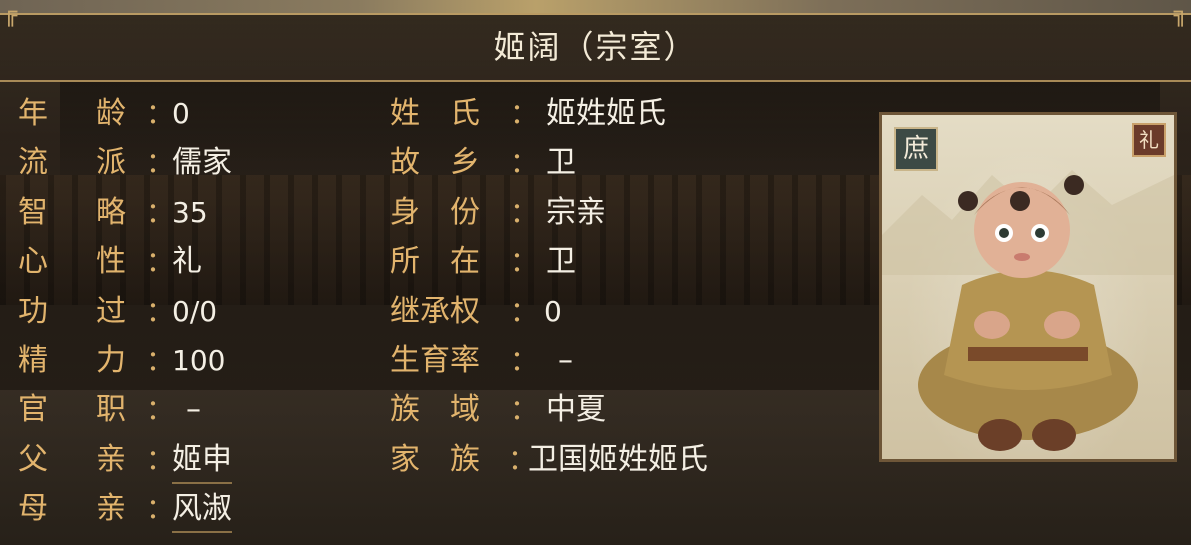 The height and width of the screenshot is (545, 1191). What do you see at coordinates (202, 511) in the screenshot?
I see `mother-link: 风淑` at bounding box center [202, 511].